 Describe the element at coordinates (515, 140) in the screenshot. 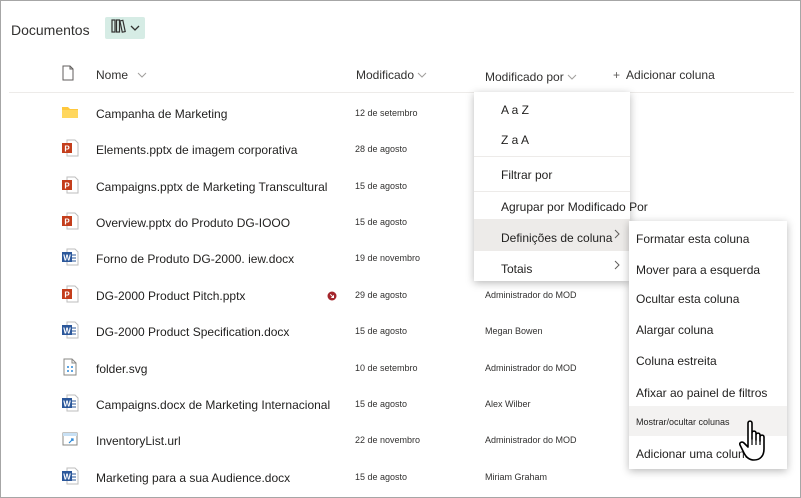

I see `menu-item-label: Z a A` at that location.